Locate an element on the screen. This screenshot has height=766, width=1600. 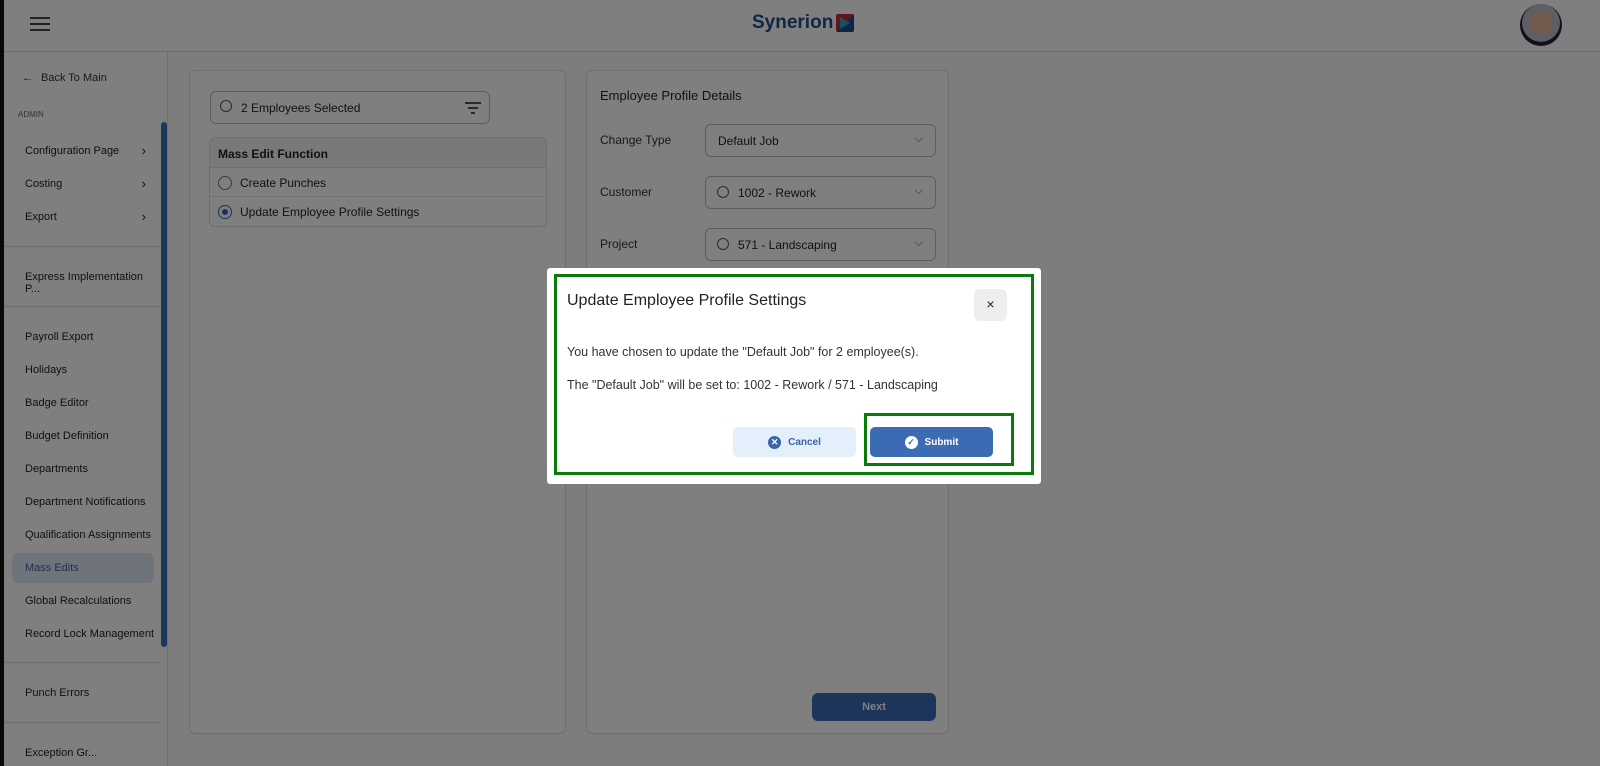
cancel-circle-icon: ✕ is located at coordinates (775, 442).